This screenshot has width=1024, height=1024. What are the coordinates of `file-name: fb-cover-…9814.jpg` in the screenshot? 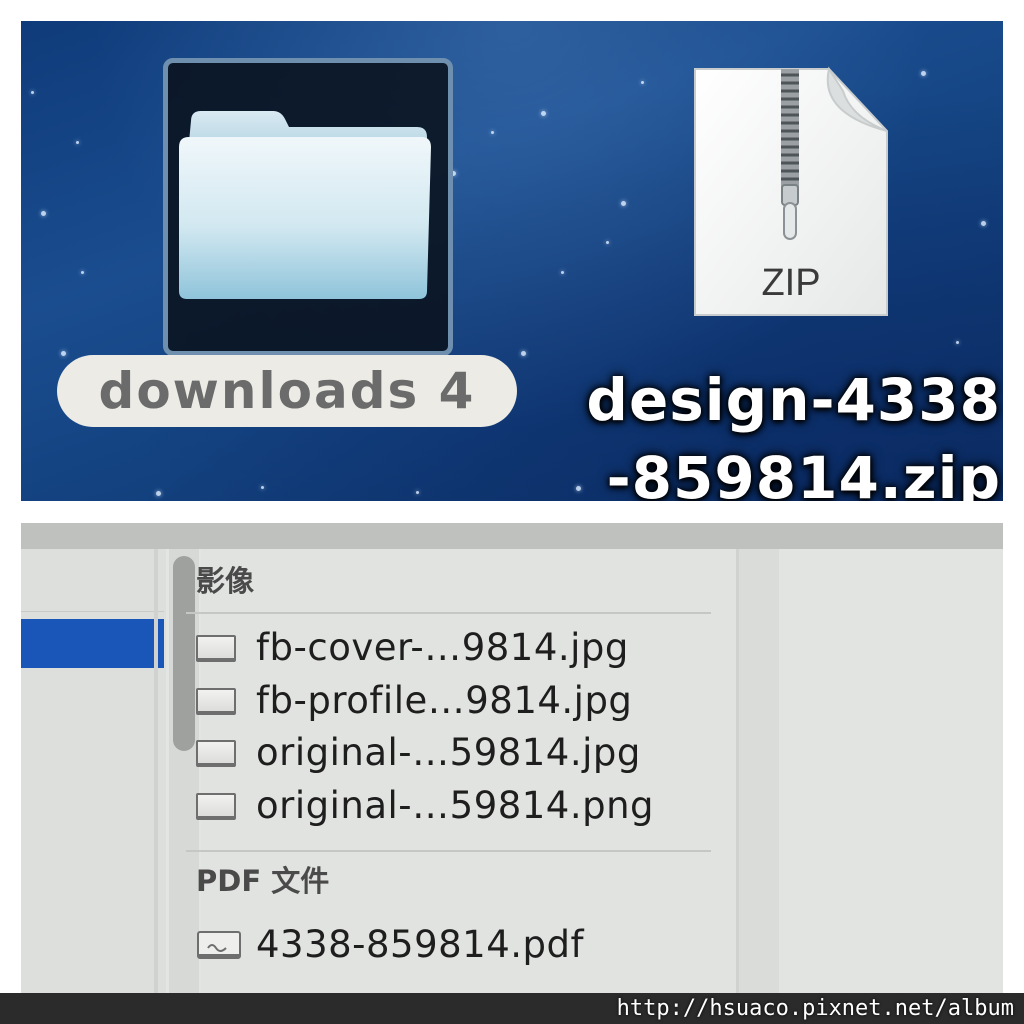 It's located at (442, 647).